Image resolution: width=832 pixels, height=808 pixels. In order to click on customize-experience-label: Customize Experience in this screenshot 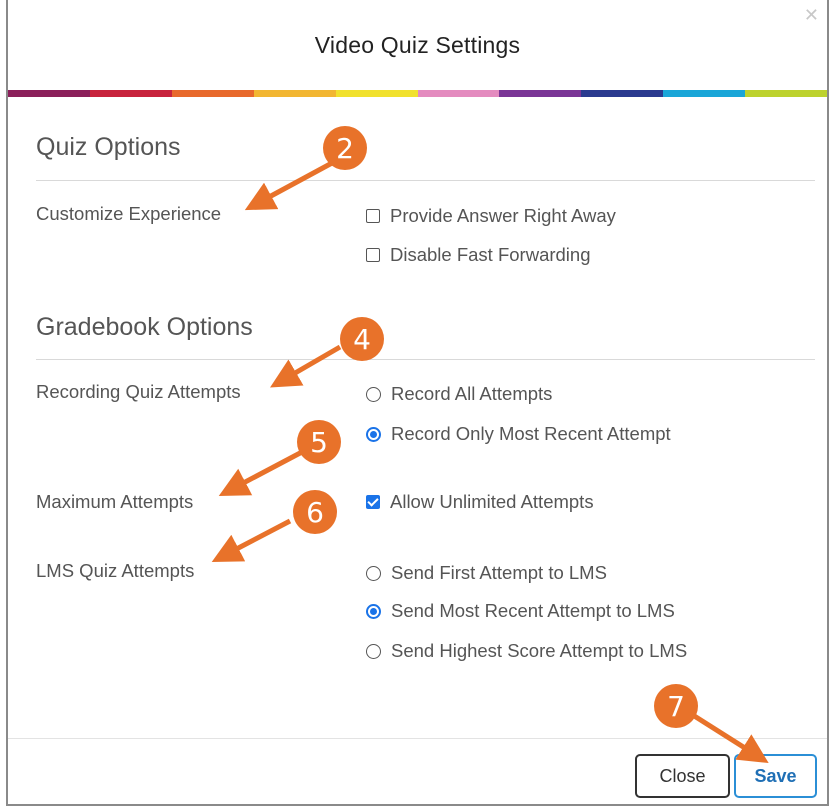, I will do `click(129, 213)`.